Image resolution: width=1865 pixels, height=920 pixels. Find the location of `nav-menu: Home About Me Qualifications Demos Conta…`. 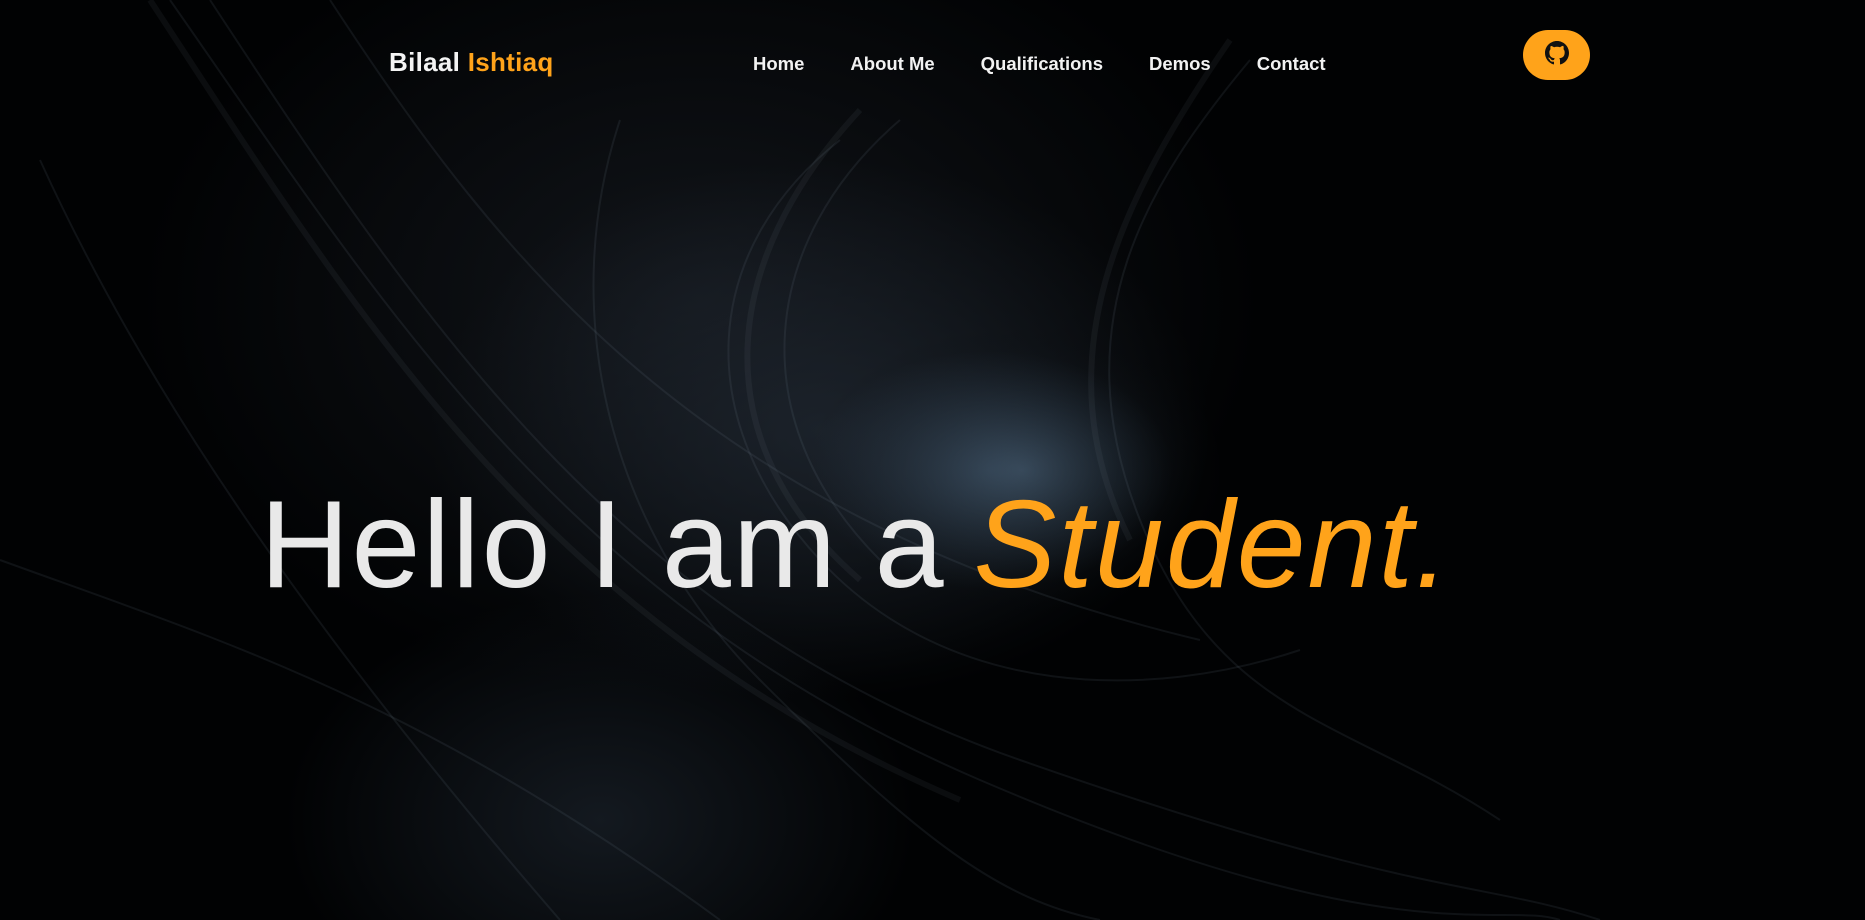

nav-menu: Home About Me Qualifications Demos Conta… is located at coordinates (1039, 64).